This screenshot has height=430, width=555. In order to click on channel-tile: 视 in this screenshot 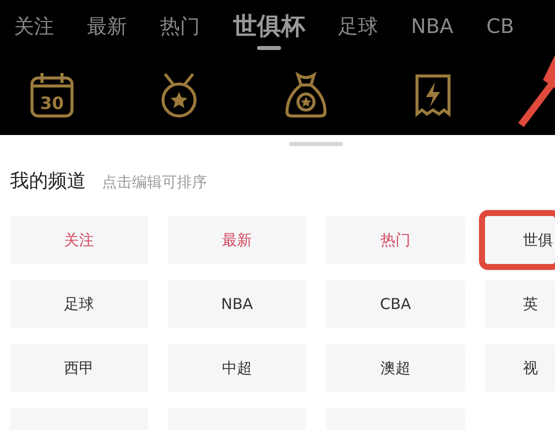, I will do `click(520, 368)`.